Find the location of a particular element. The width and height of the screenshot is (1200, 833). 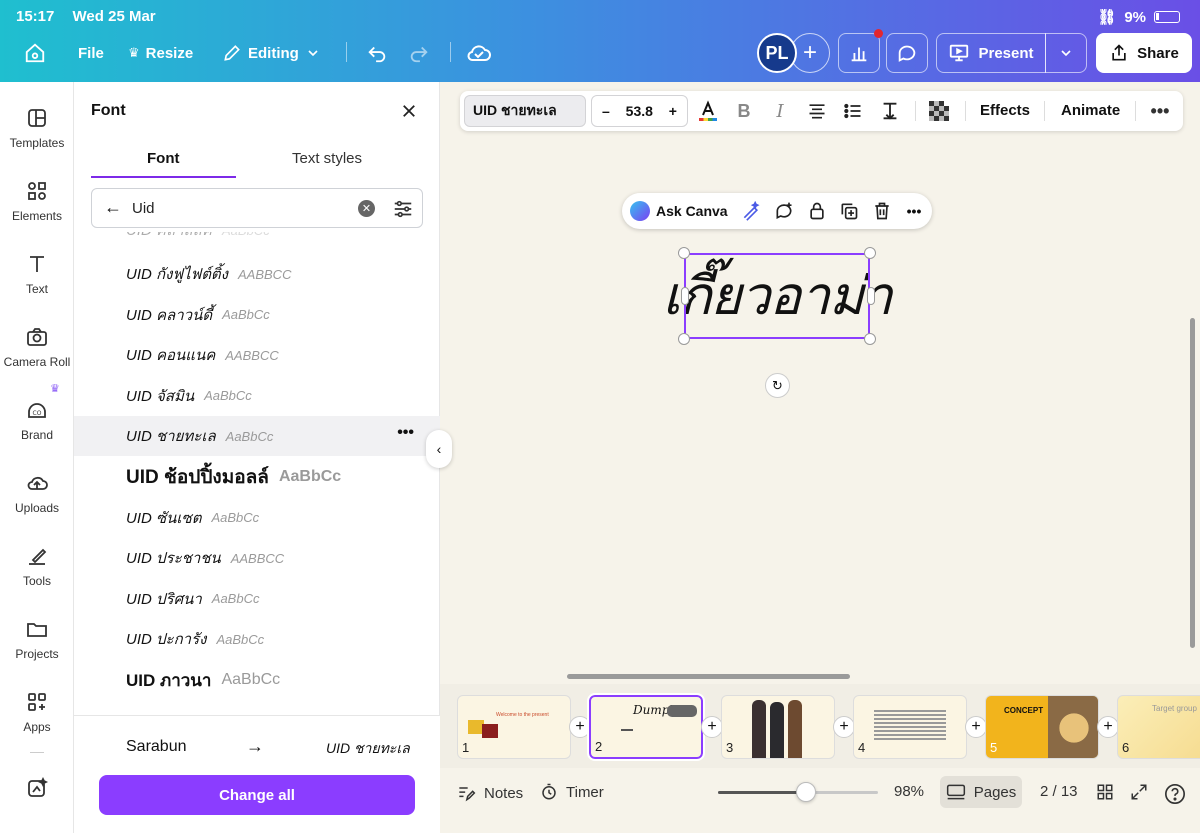

font-option: UID ภาวนา AaBbCc is located at coordinates (257, 680).